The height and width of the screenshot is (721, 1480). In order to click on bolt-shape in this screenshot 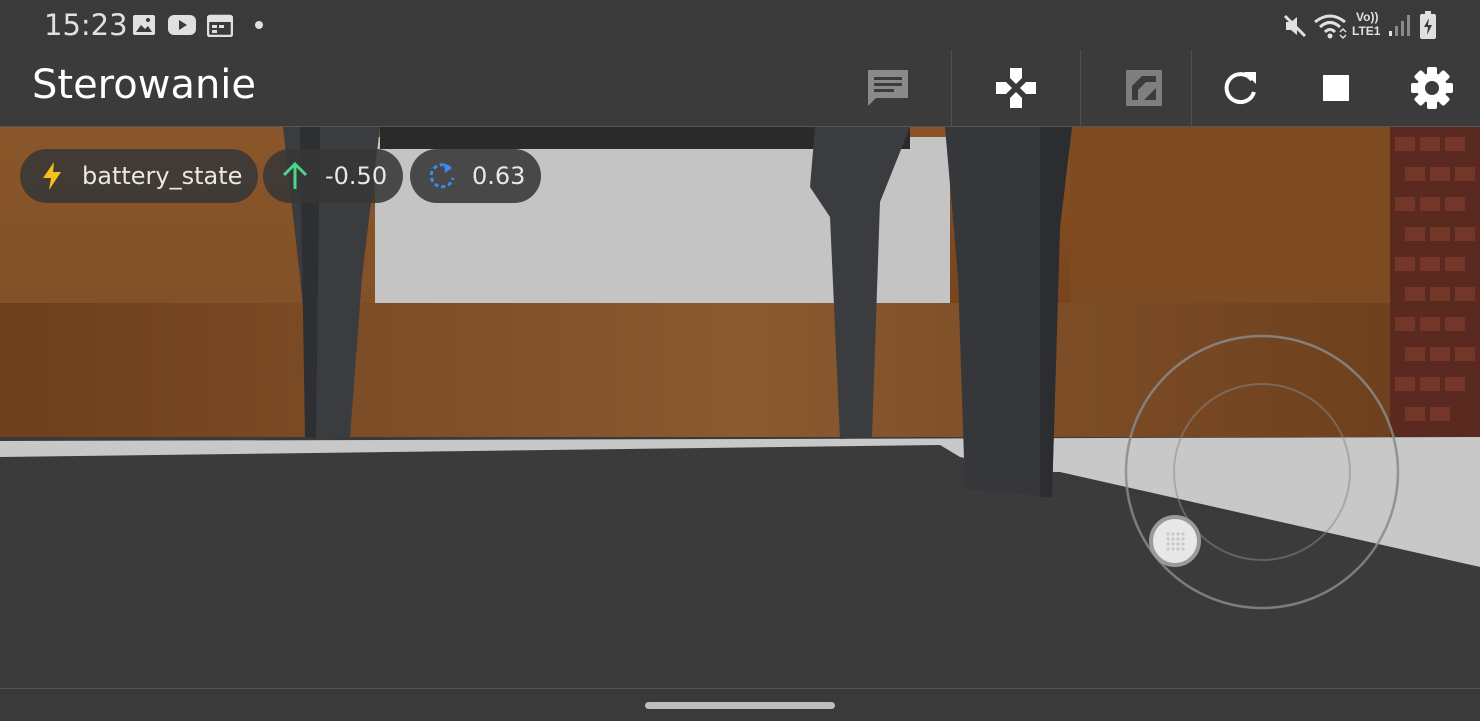, I will do `click(52, 176)`.